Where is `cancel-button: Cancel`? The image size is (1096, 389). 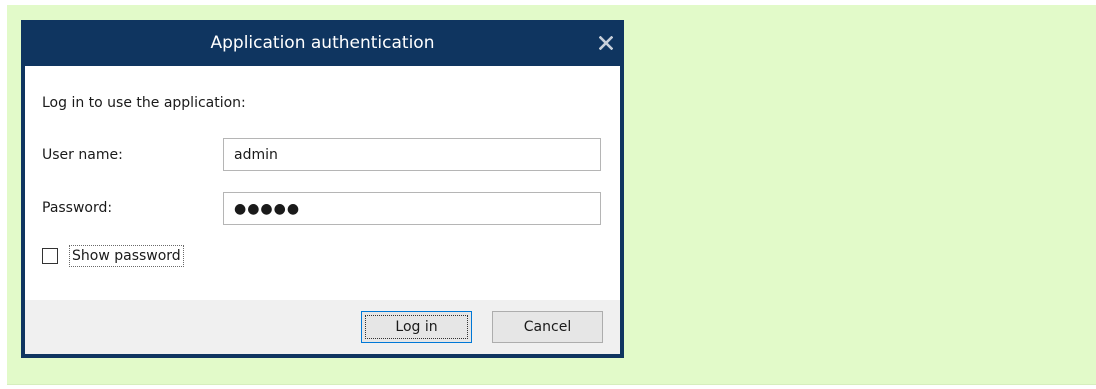 cancel-button: Cancel is located at coordinates (547, 327).